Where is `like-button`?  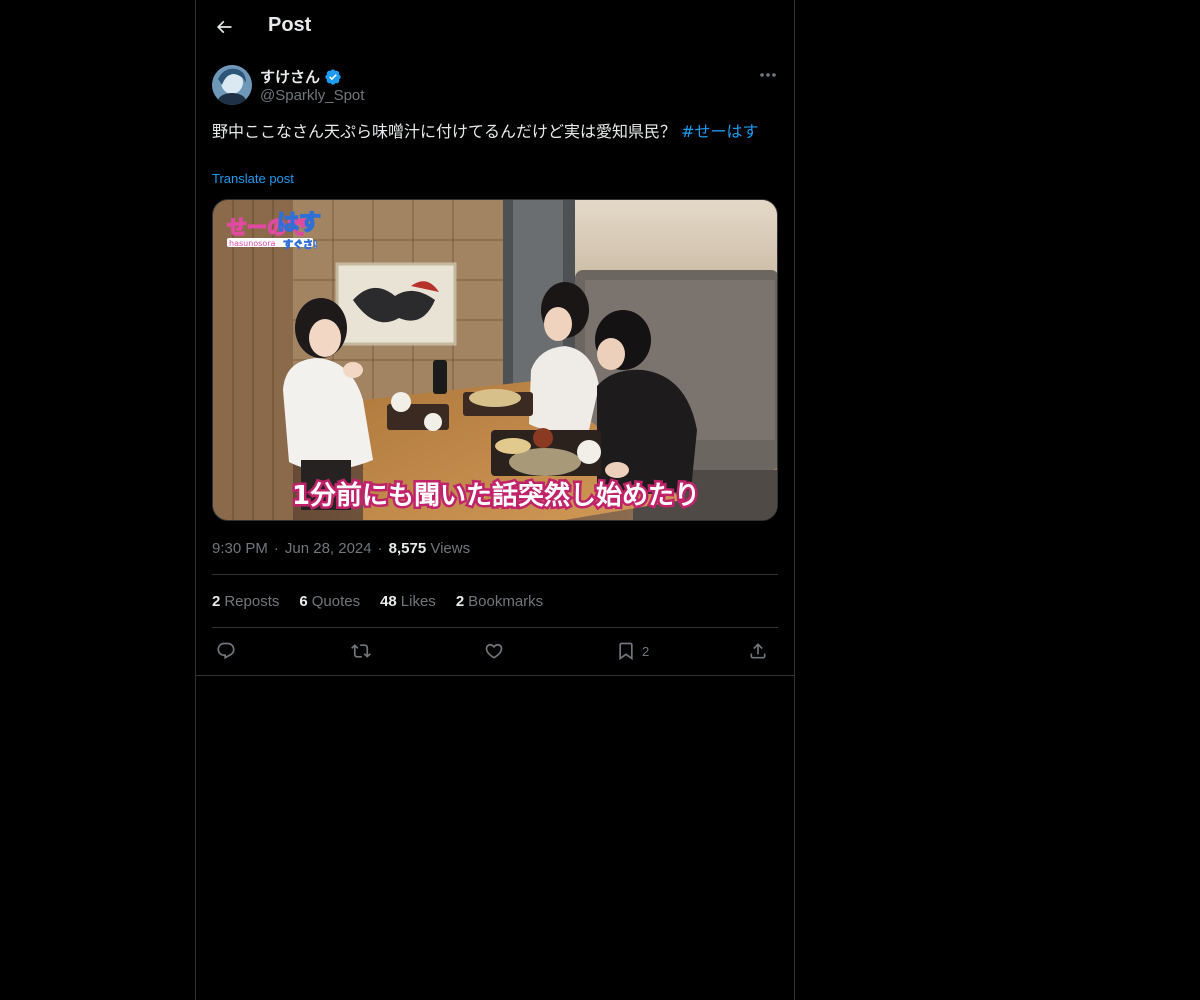
like-button is located at coordinates (494, 651).